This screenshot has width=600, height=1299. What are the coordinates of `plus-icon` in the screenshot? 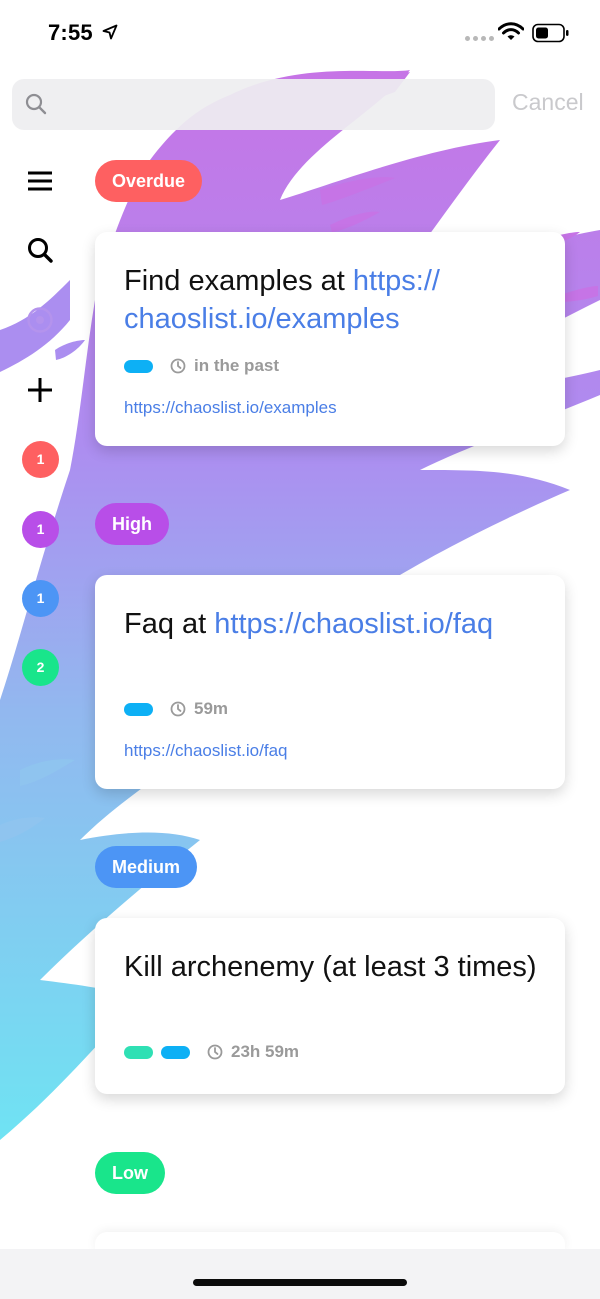 It's located at (40, 390).